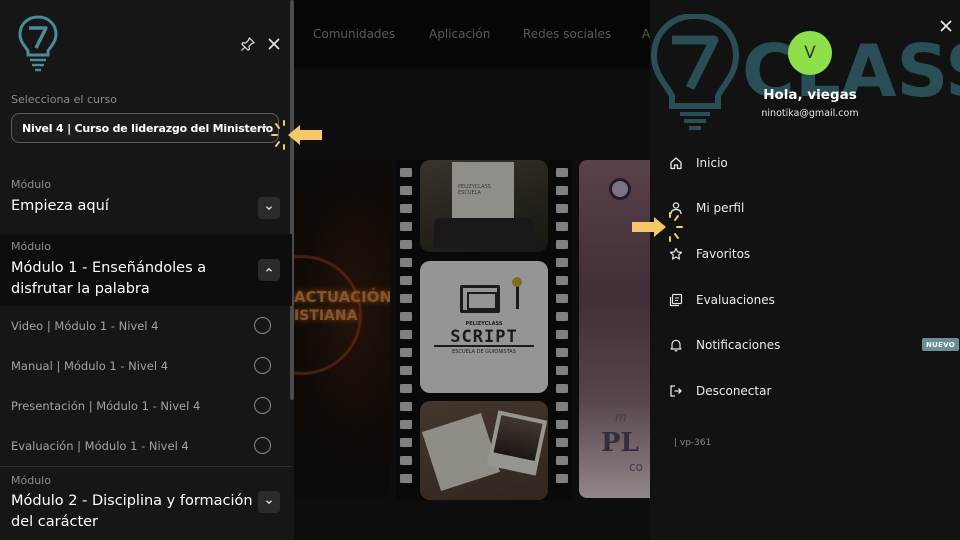 Image resolution: width=960 pixels, height=540 pixels. I want to click on lesson-label: Manual | Módulo 1 - Nivel 4, so click(90, 366).